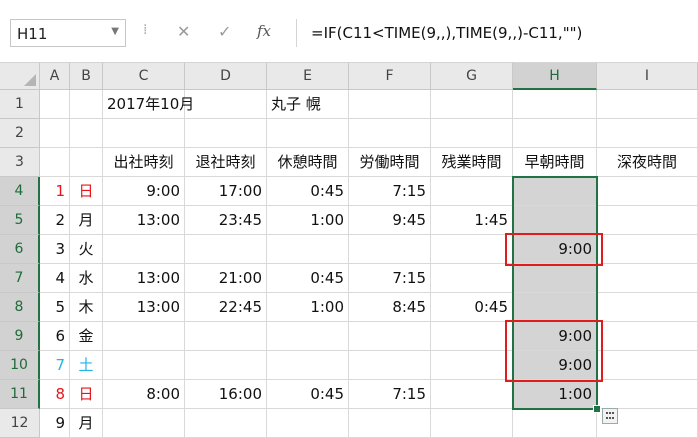 This screenshot has width=698, height=438. I want to click on cell-d6, so click(226, 249).